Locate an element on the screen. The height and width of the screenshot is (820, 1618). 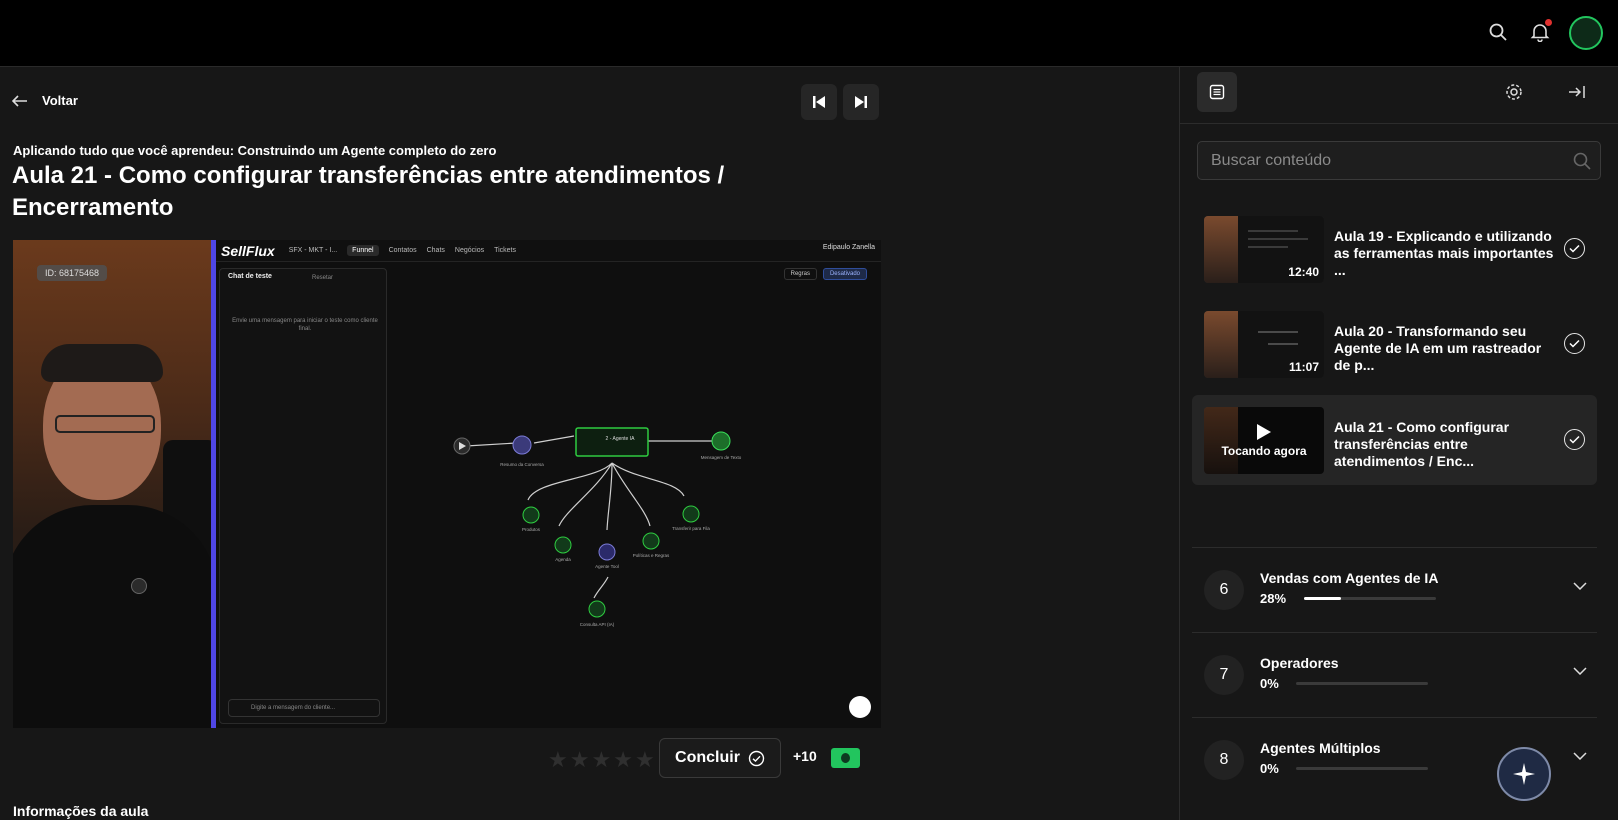
ticket-icon is located at coordinates (845, 758).